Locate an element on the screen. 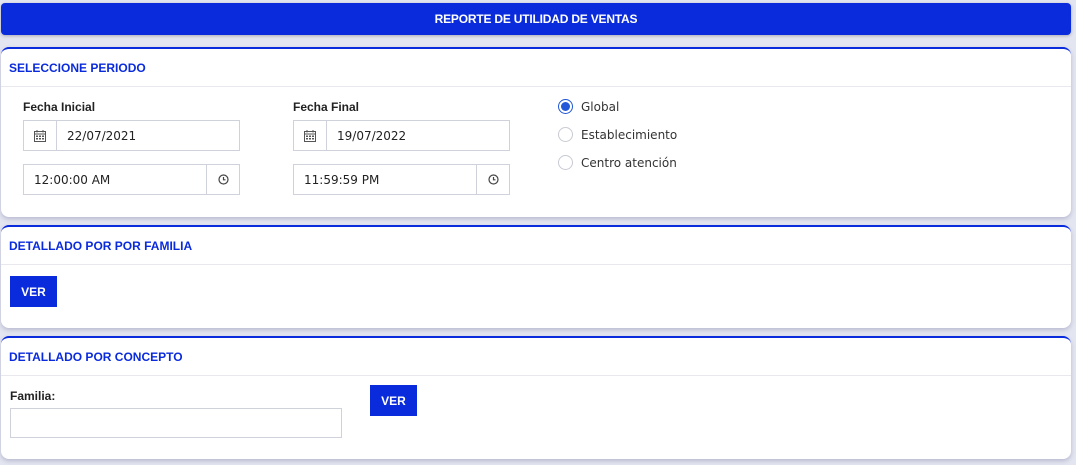  end-date-field: 19/07/2022 is located at coordinates (401, 135).